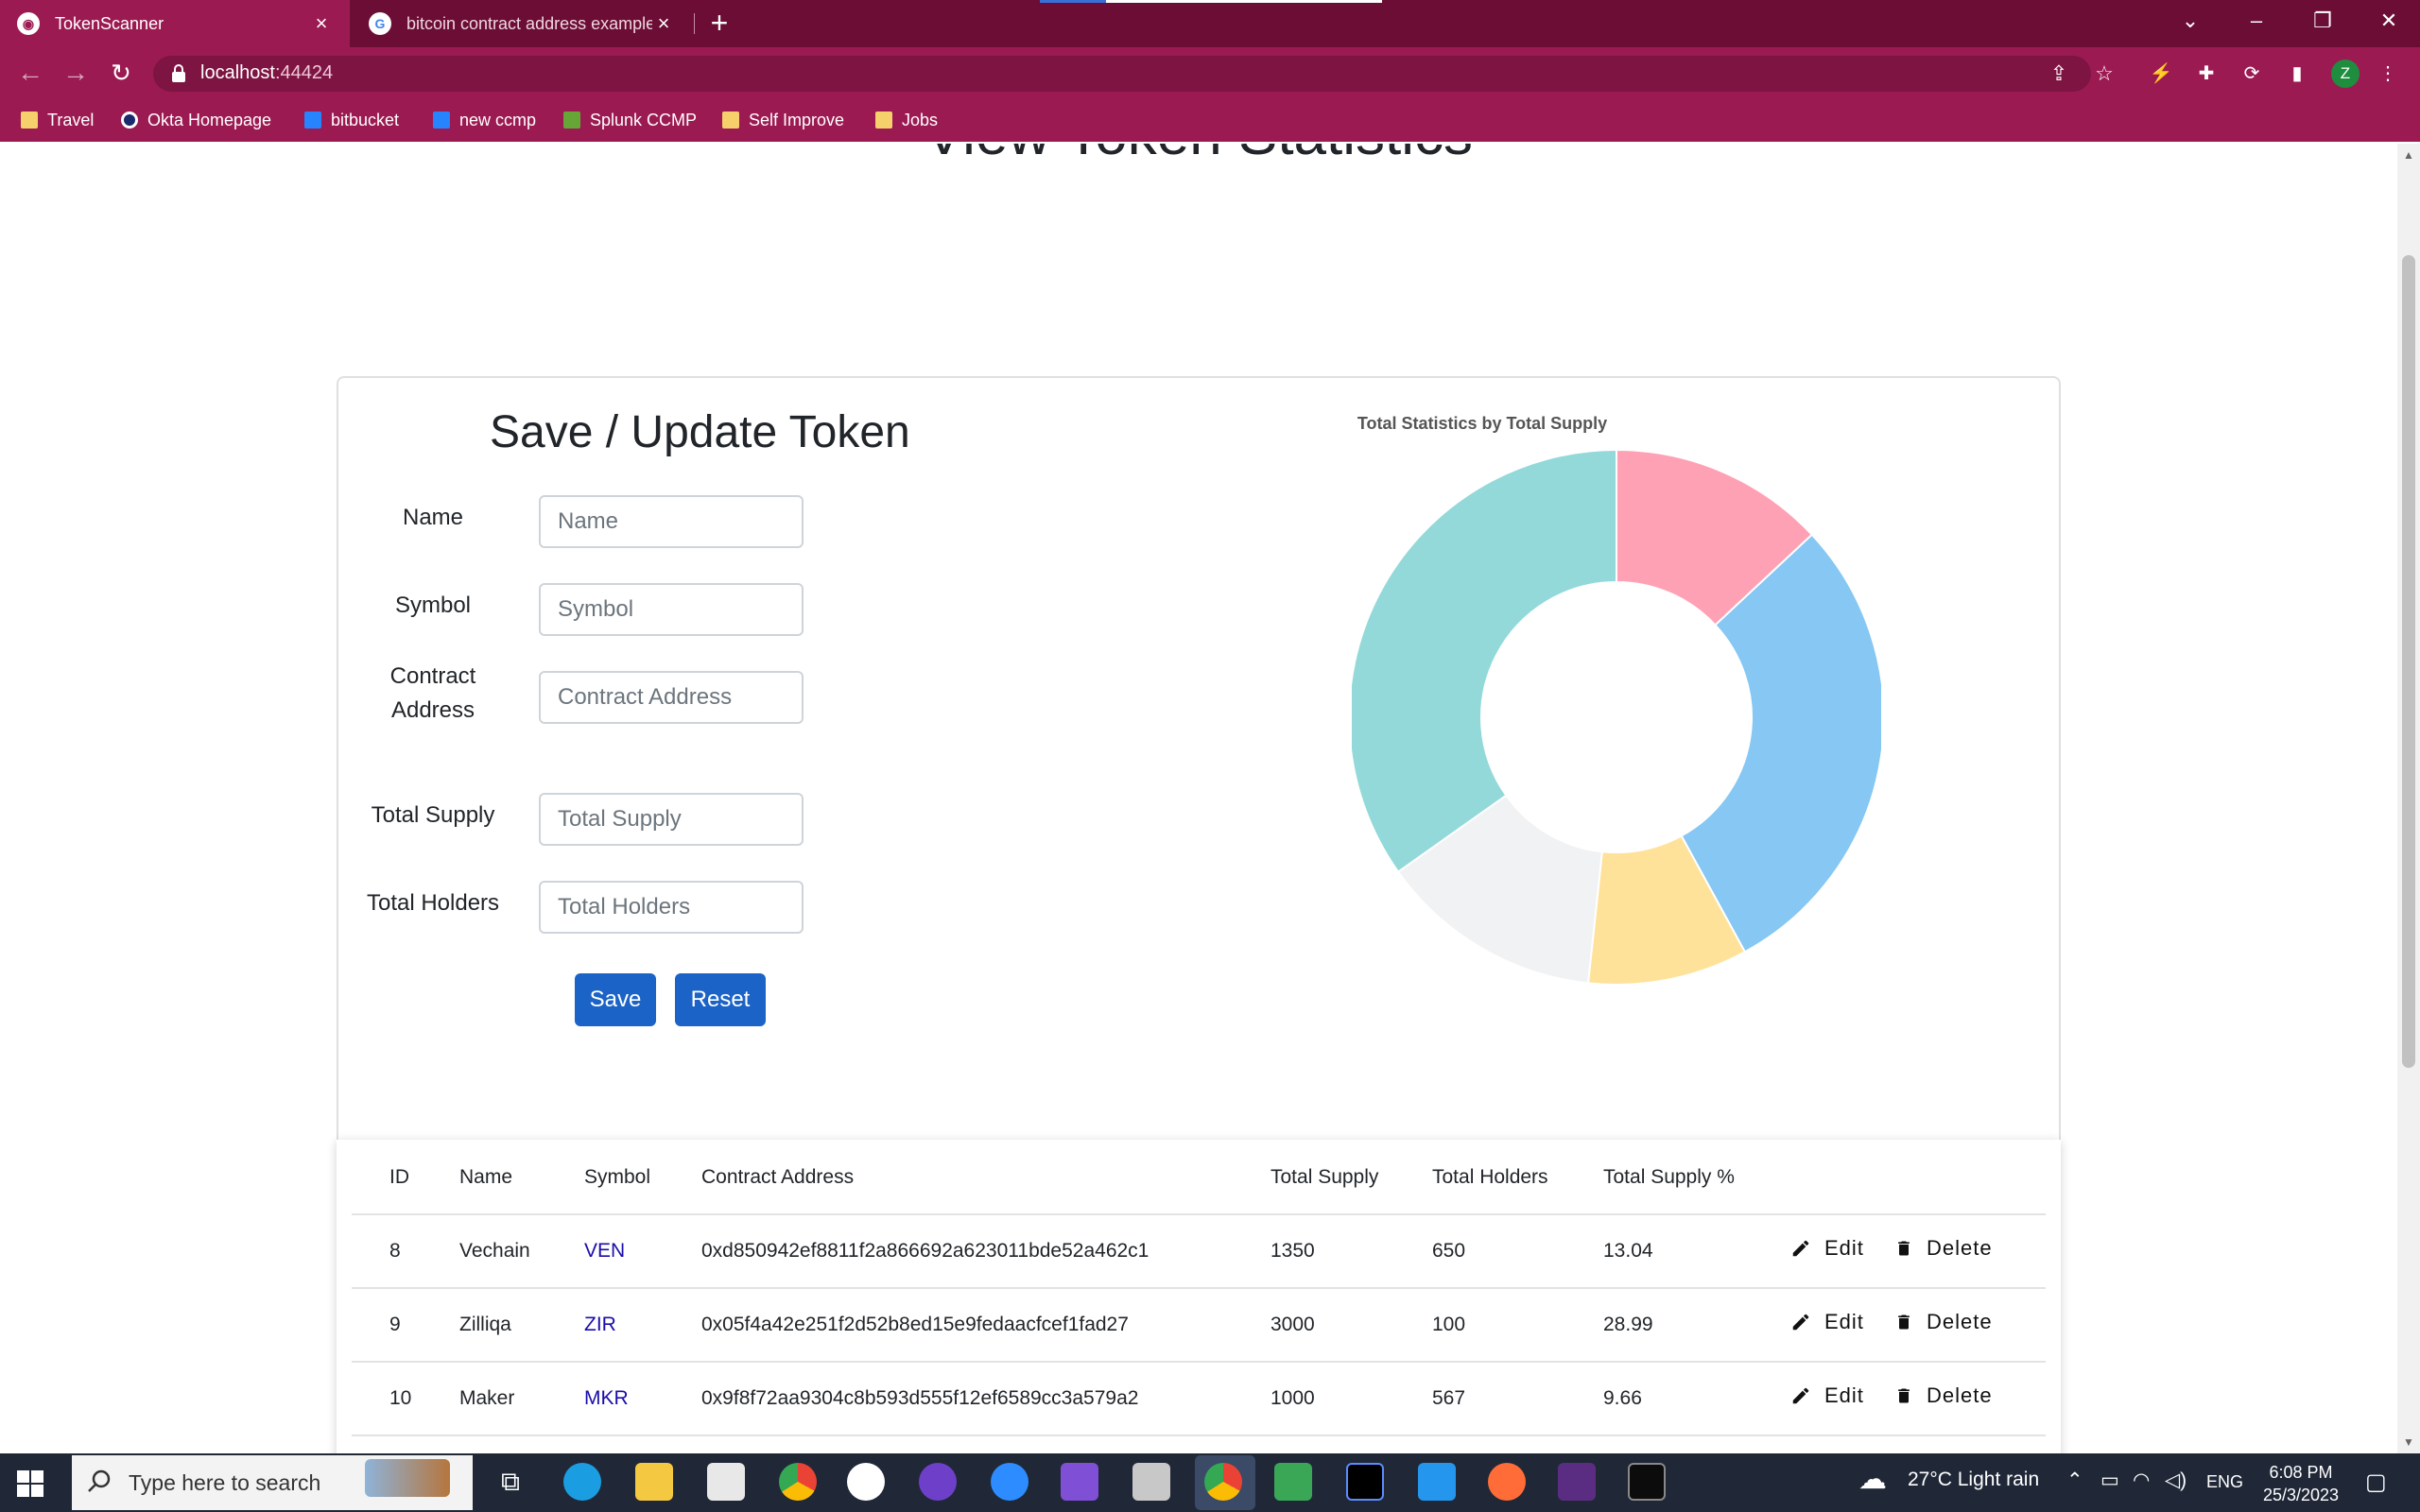  I want to click on weather-text: 27°C Light rain, so click(1973, 1480).